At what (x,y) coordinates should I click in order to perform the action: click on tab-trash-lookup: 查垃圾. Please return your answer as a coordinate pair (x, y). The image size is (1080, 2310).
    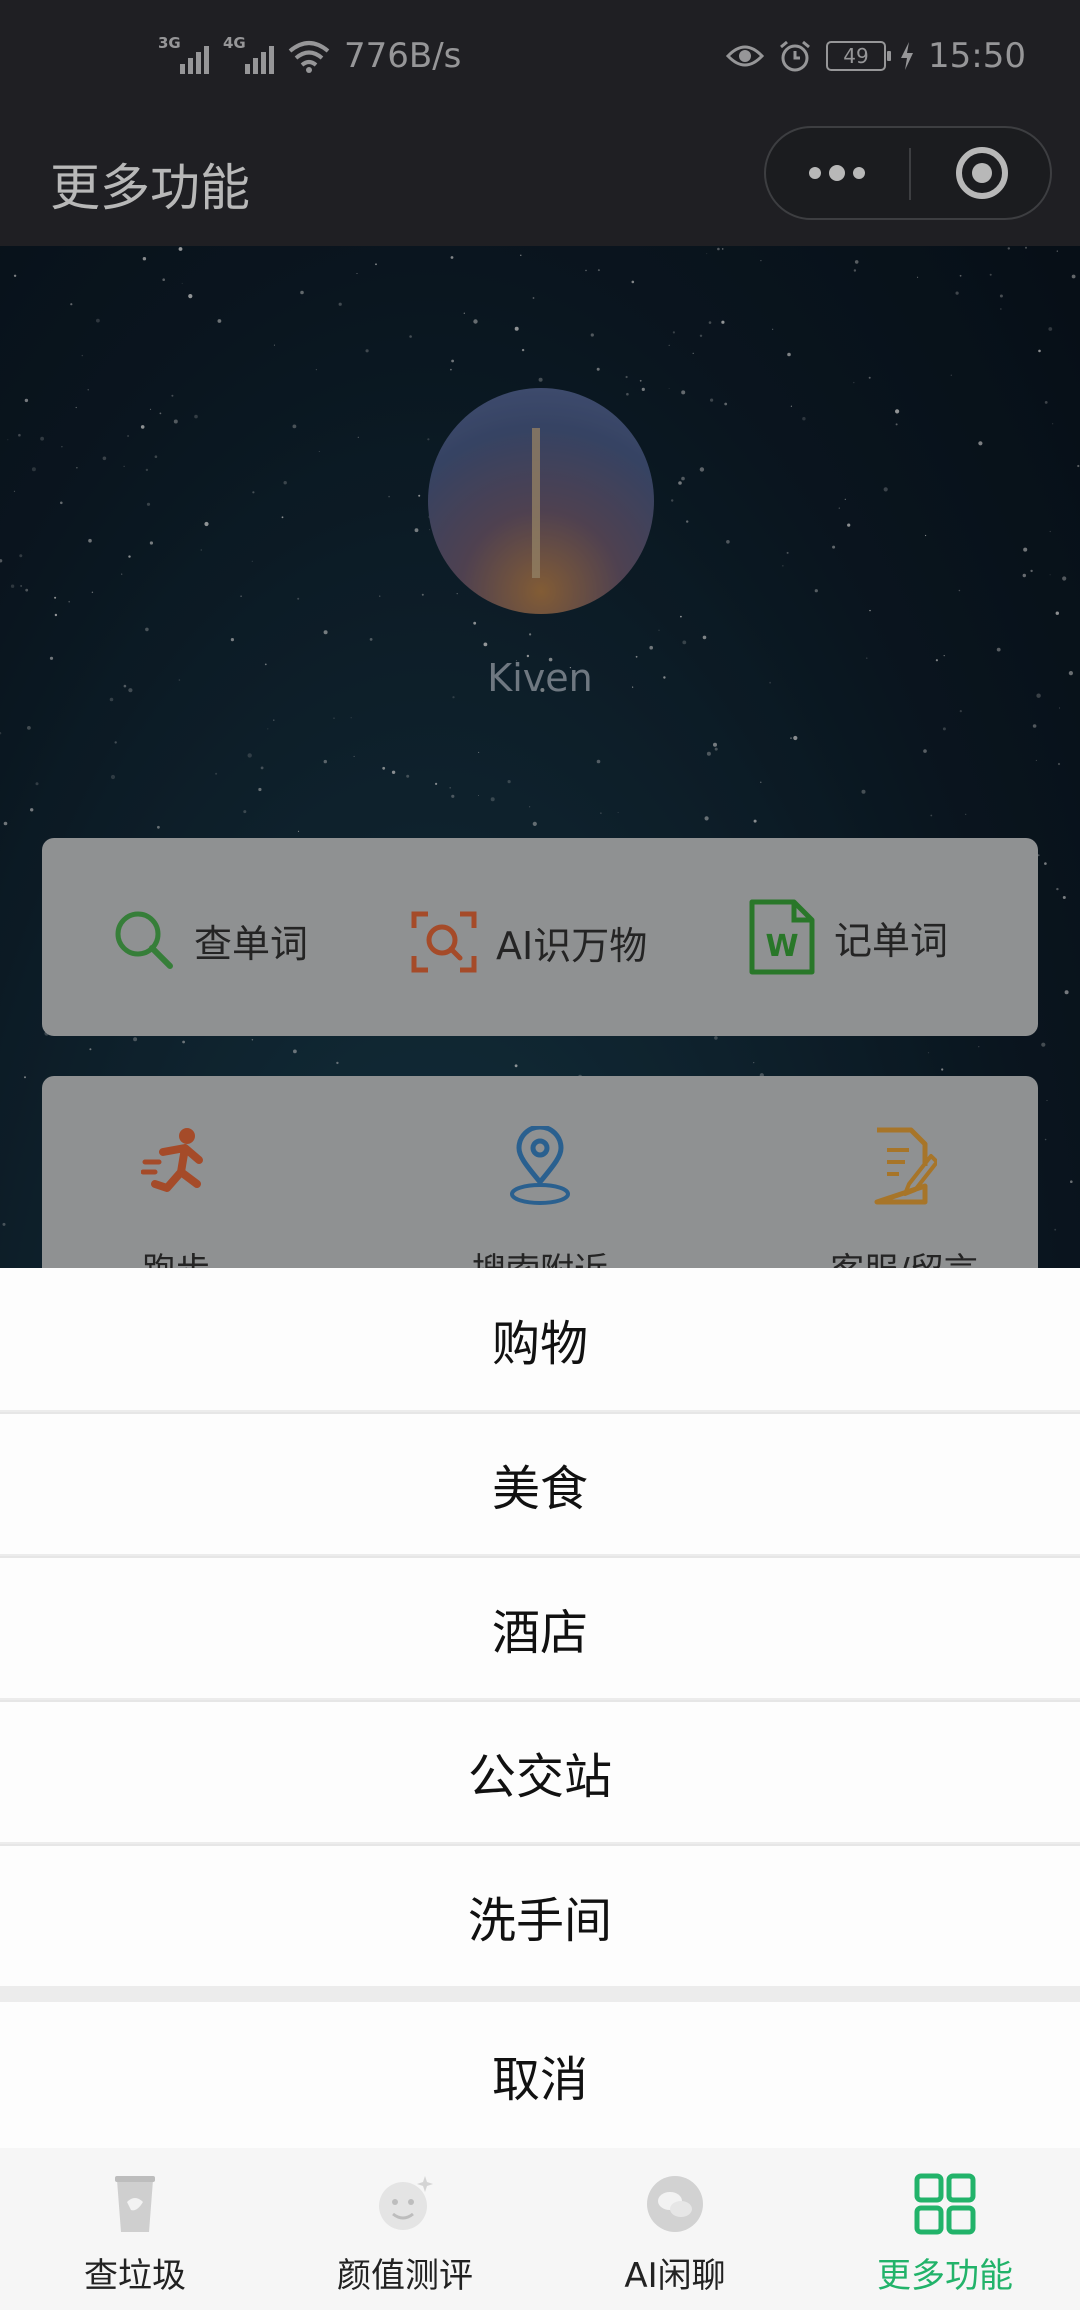
    Looking at the image, I should click on (135, 2229).